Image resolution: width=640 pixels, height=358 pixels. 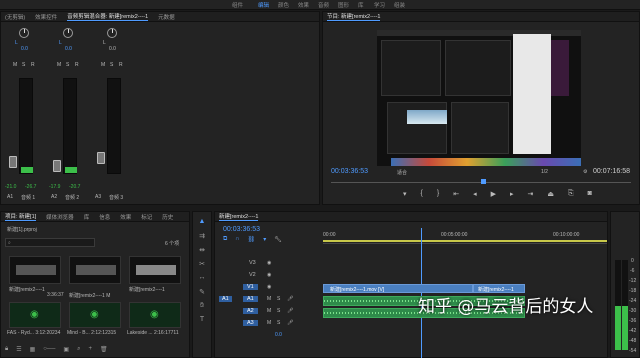 I want to click on selection-tool-icon: ▲, so click(x=202, y=223).